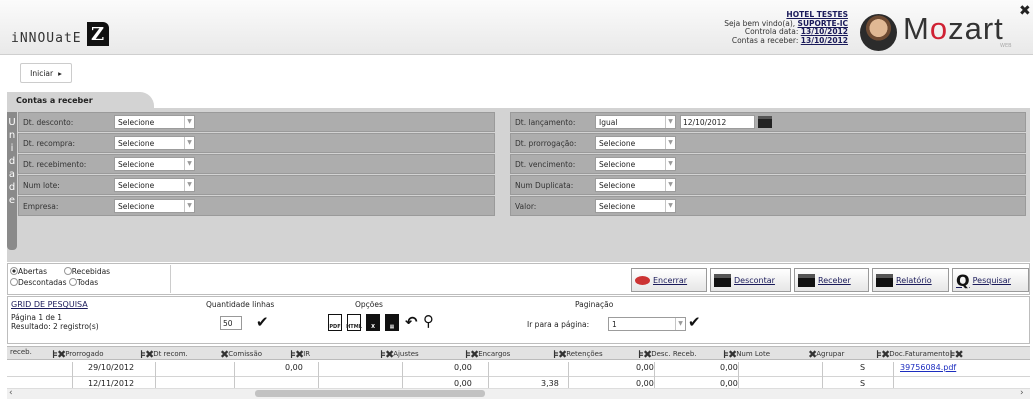 The image size is (1033, 400). Describe the element at coordinates (399, 354) in the screenshot. I see `col-ajustes: ⊧✖Ajustes` at that location.